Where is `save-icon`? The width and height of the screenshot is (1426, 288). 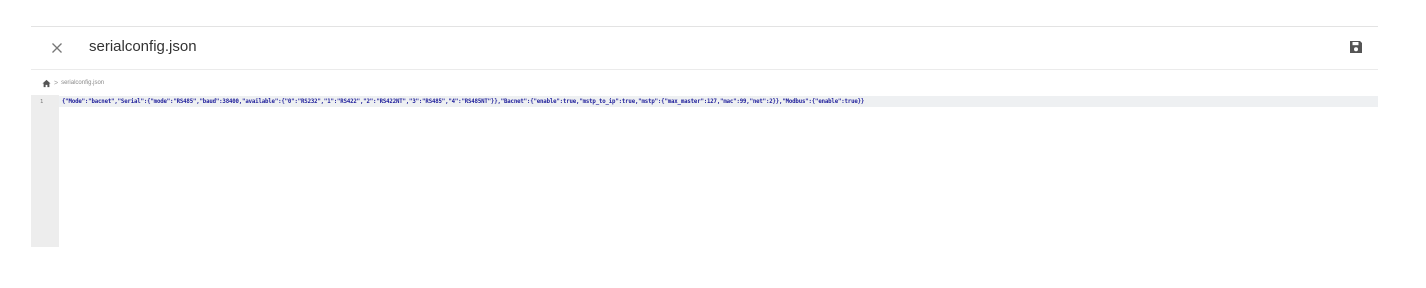 save-icon is located at coordinates (1356, 47).